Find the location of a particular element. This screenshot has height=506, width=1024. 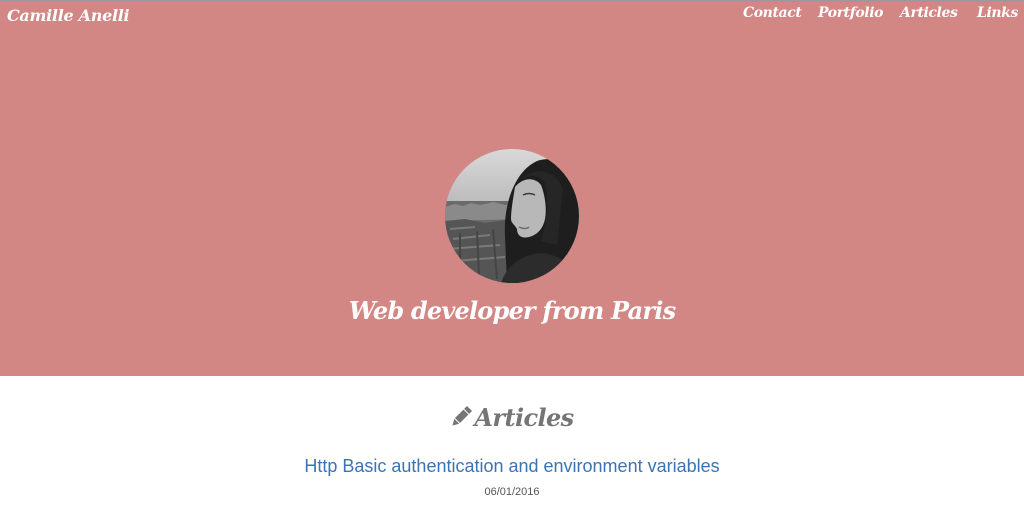

nav-link-contact: Contact is located at coordinates (772, 13).